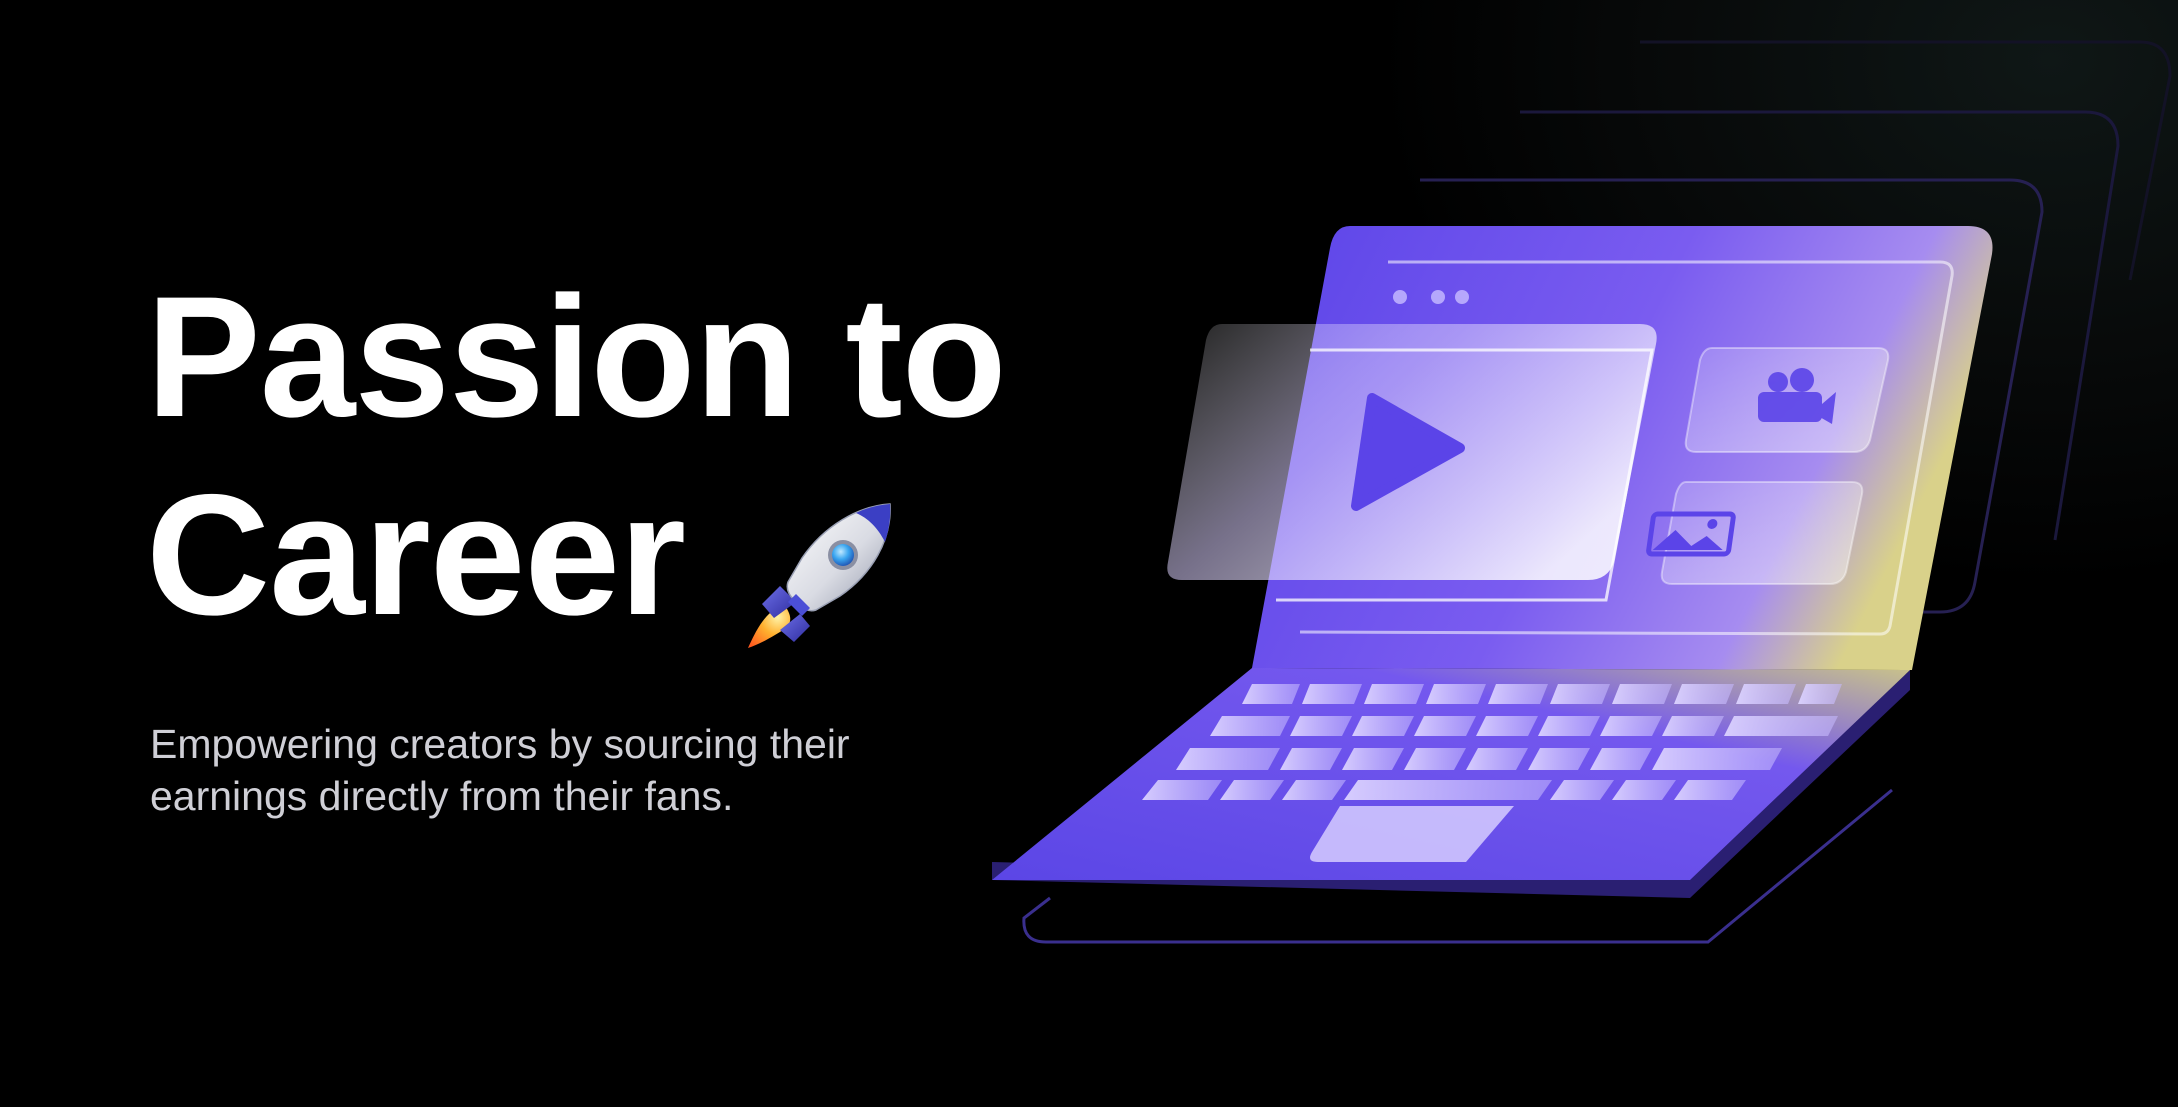 The height and width of the screenshot is (1107, 2178). I want to click on subtitle-line-2: earnings directly from their fans., so click(442, 796).